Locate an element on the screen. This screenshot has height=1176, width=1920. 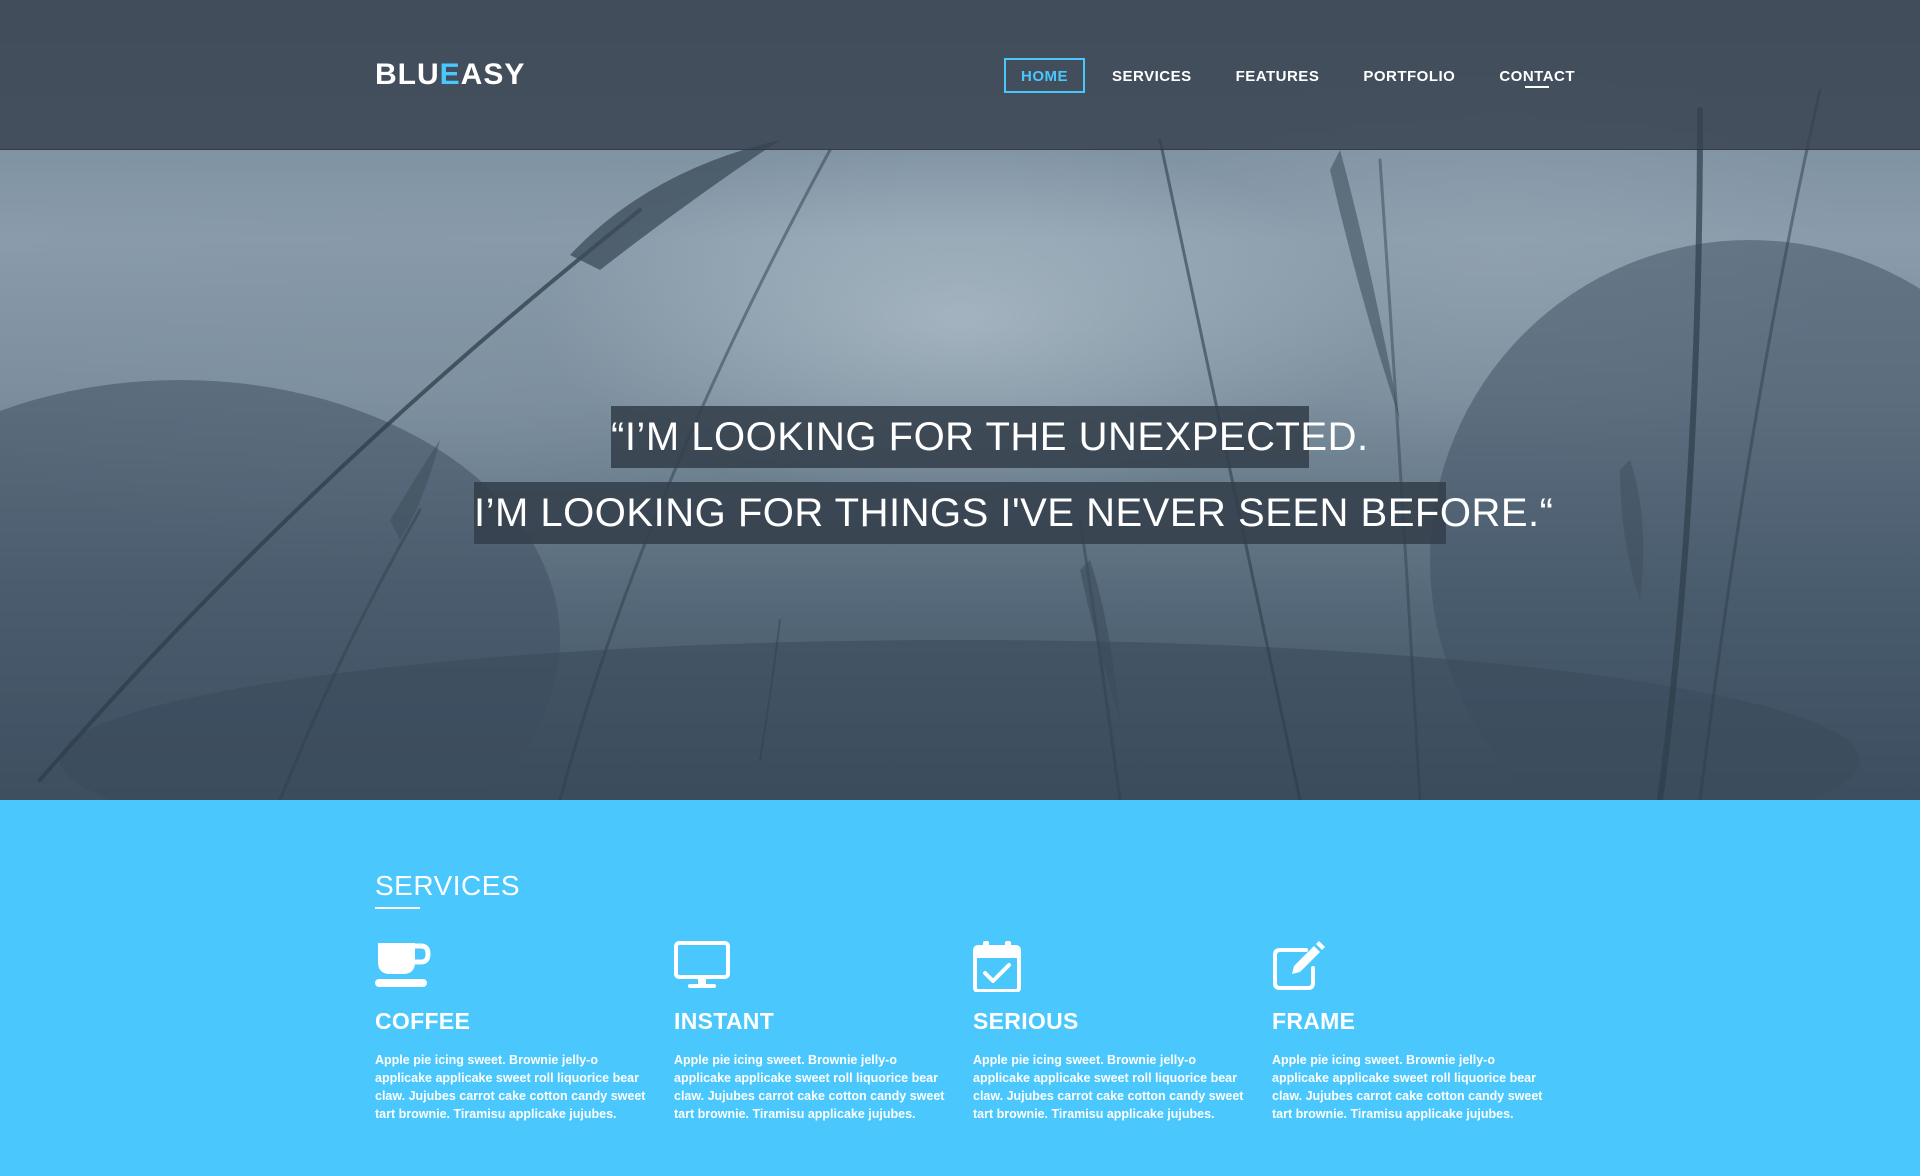
nav-item-contact: CONTACT is located at coordinates (1537, 75).